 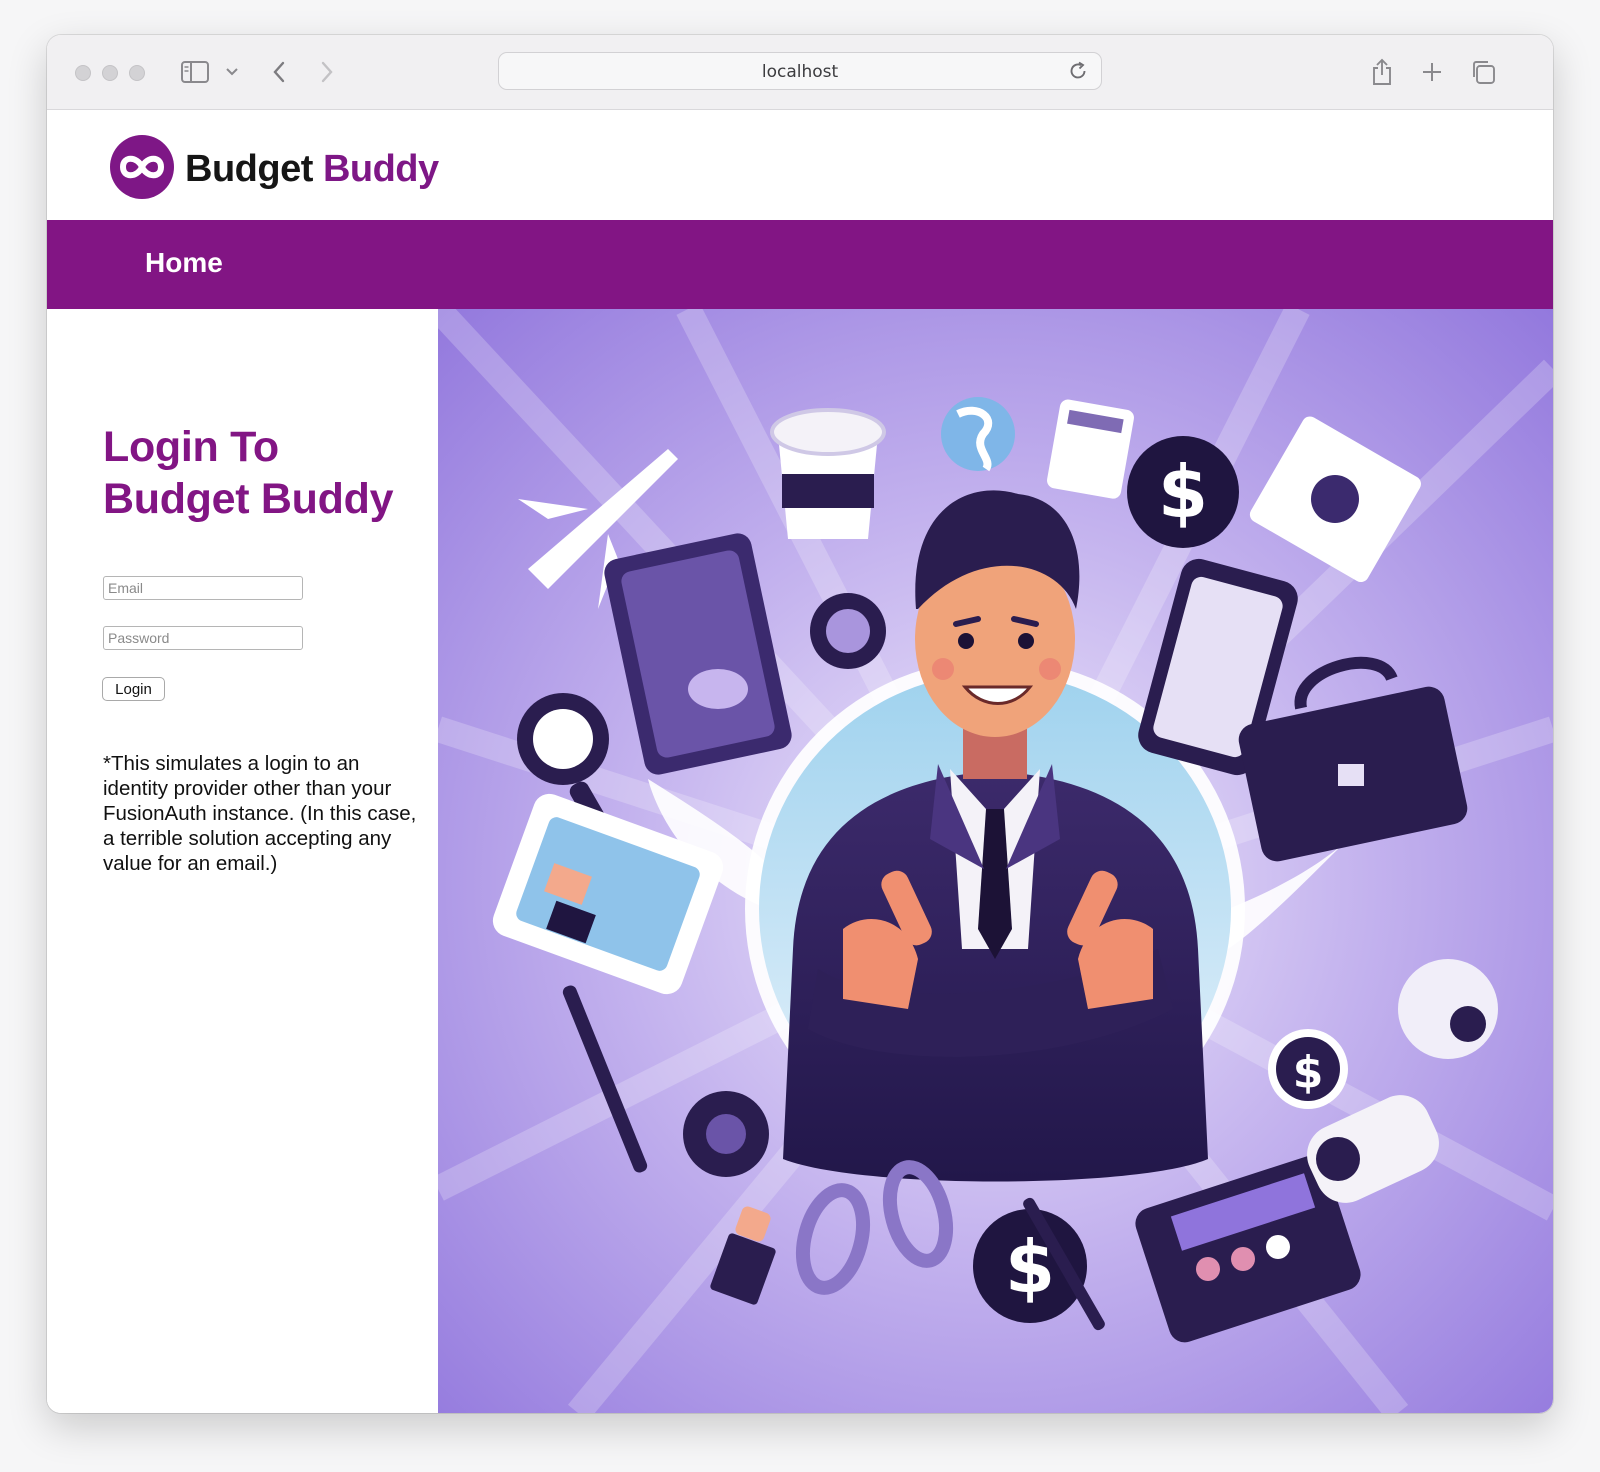 What do you see at coordinates (142, 169) in the screenshot?
I see `budget-buddy-logo-icon` at bounding box center [142, 169].